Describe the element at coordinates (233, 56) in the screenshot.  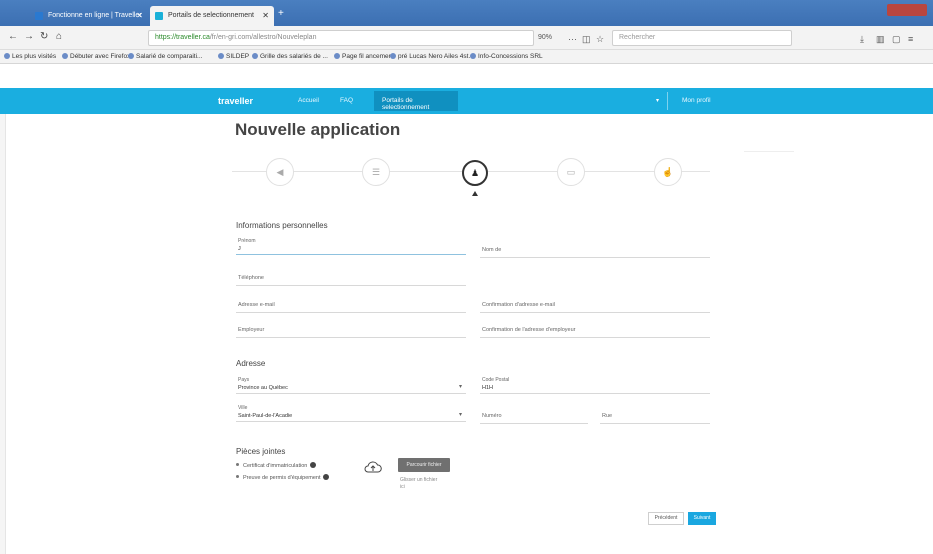
I see `bookmark-item: SILDEP` at that location.